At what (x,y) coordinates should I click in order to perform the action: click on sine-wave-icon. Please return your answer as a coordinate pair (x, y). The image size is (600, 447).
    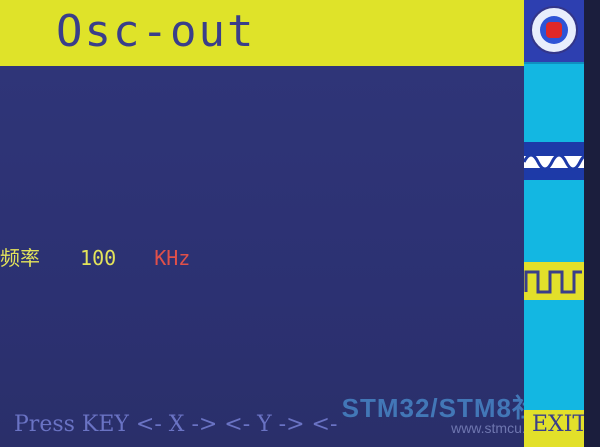
    Looking at the image, I should click on (554, 162).